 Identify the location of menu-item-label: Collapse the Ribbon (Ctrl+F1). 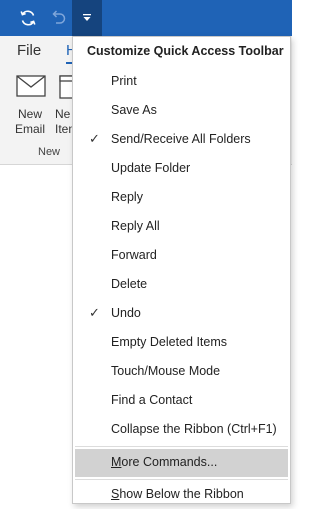
(194, 429).